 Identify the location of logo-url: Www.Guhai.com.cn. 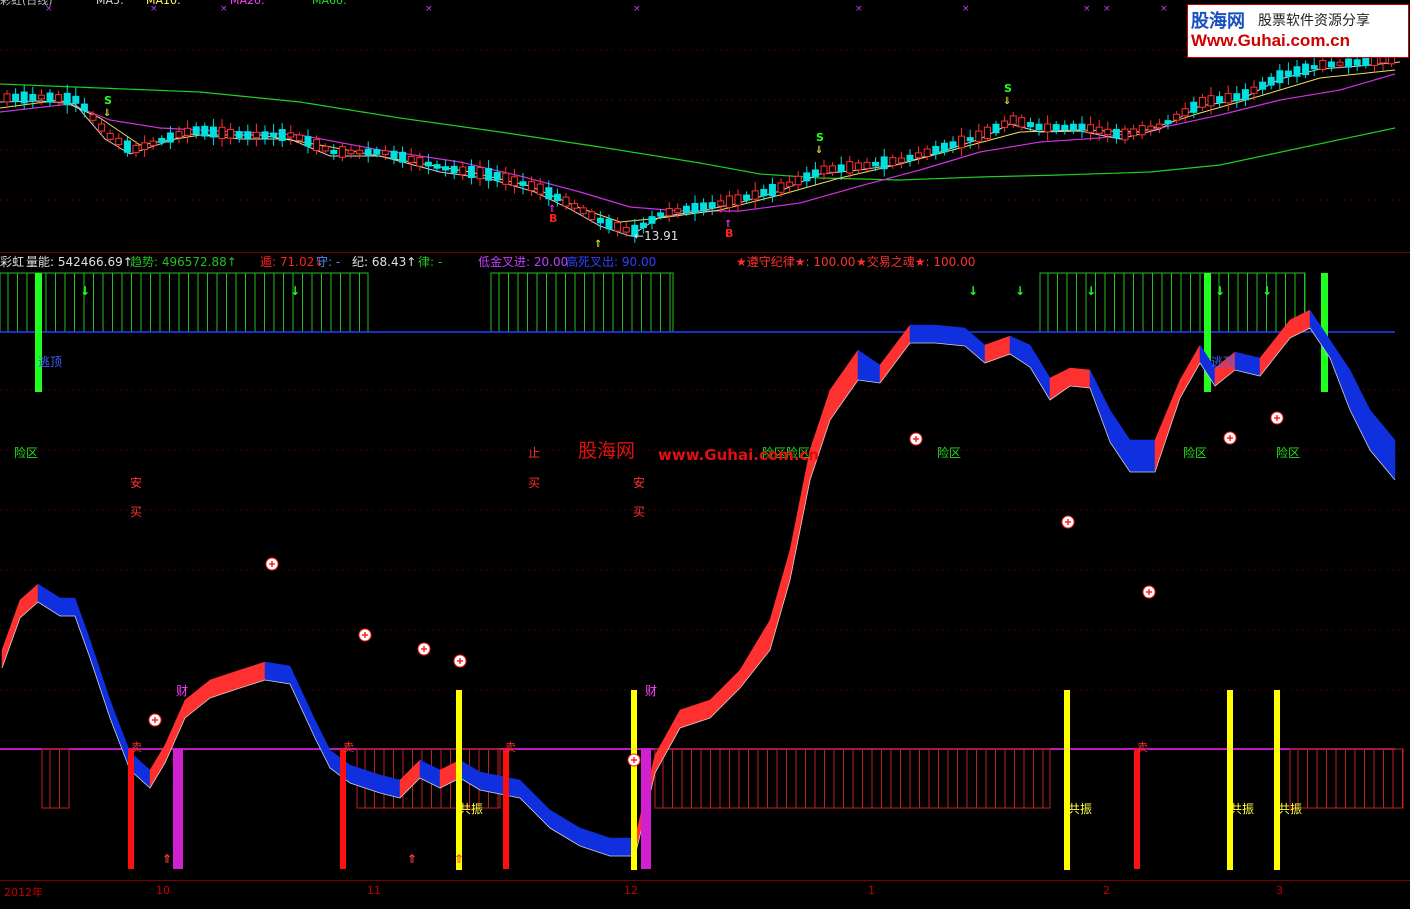
(1270, 40).